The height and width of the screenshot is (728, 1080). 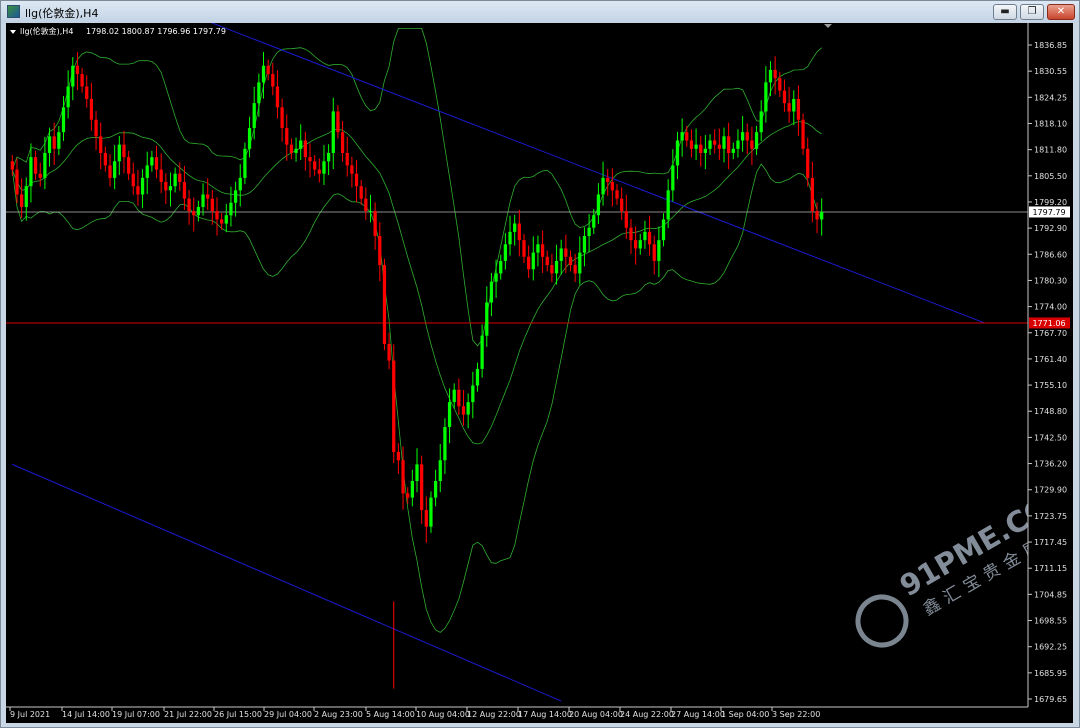 What do you see at coordinates (828, 26) in the screenshot?
I see `chart-shift-marker-icon` at bounding box center [828, 26].